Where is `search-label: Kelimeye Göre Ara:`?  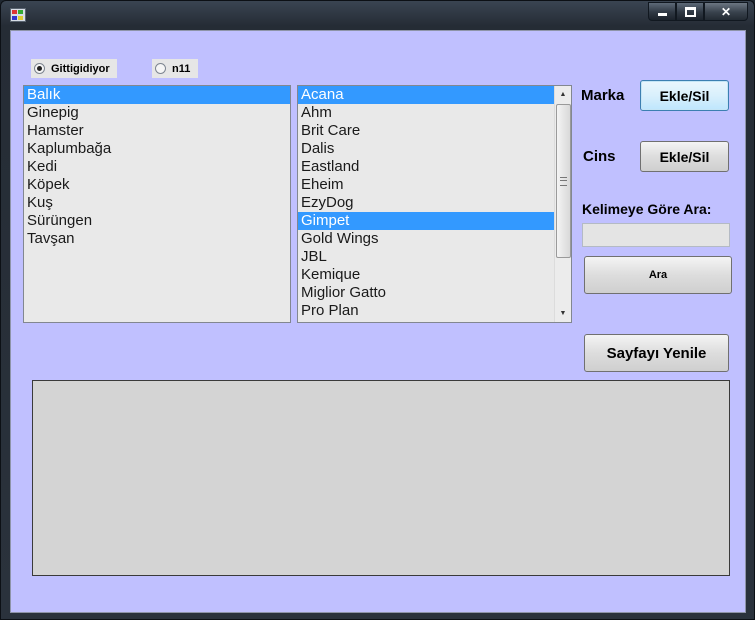 search-label: Kelimeye Göre Ara: is located at coordinates (647, 209).